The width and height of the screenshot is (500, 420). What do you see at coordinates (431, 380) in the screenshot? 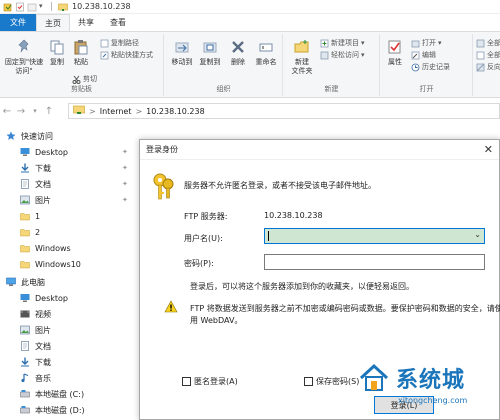
I see `watermark-brand: 系统城` at bounding box center [431, 380].